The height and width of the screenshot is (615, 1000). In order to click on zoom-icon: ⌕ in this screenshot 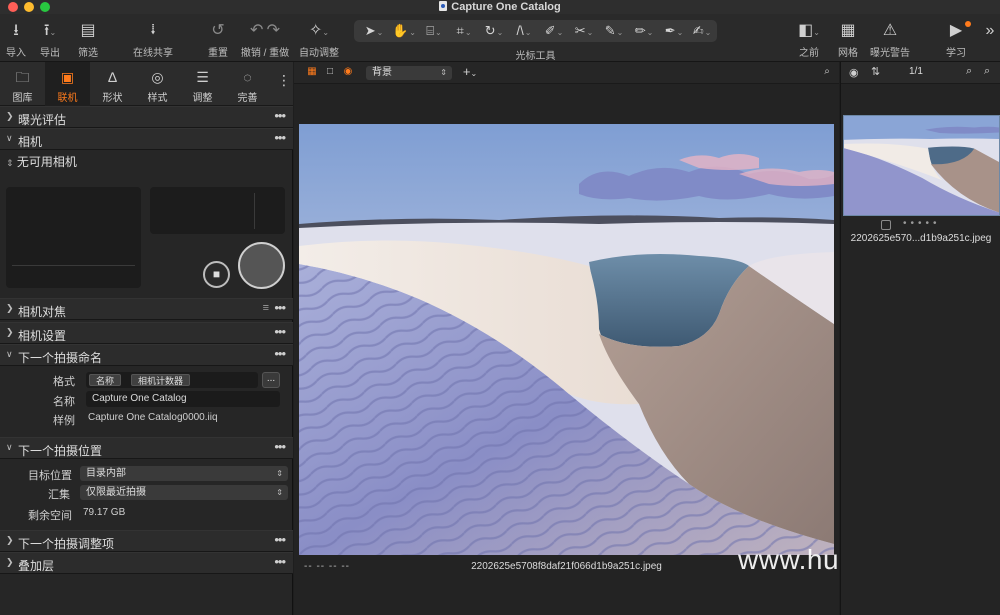, I will do `click(987, 71)`.